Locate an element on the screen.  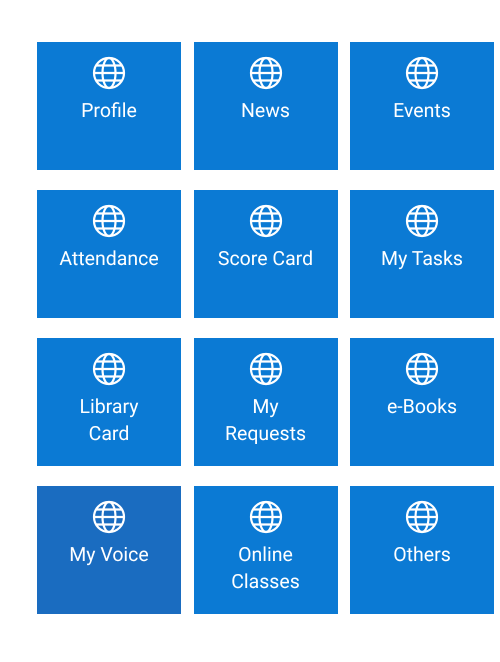
menu-tile: Library Card is located at coordinates (109, 402).